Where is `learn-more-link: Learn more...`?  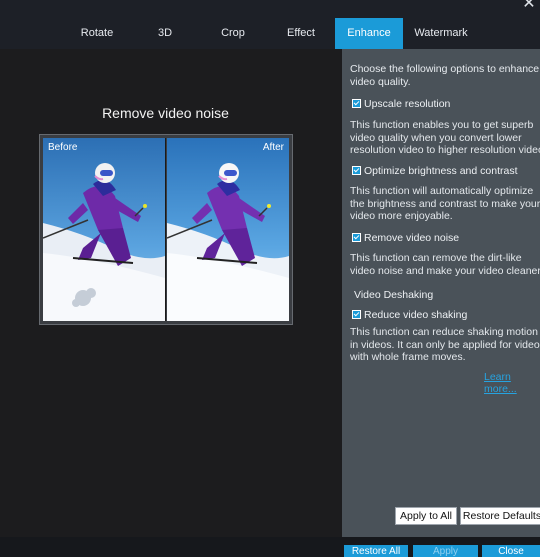
learn-more-link: Learn more... is located at coordinates (512, 383).